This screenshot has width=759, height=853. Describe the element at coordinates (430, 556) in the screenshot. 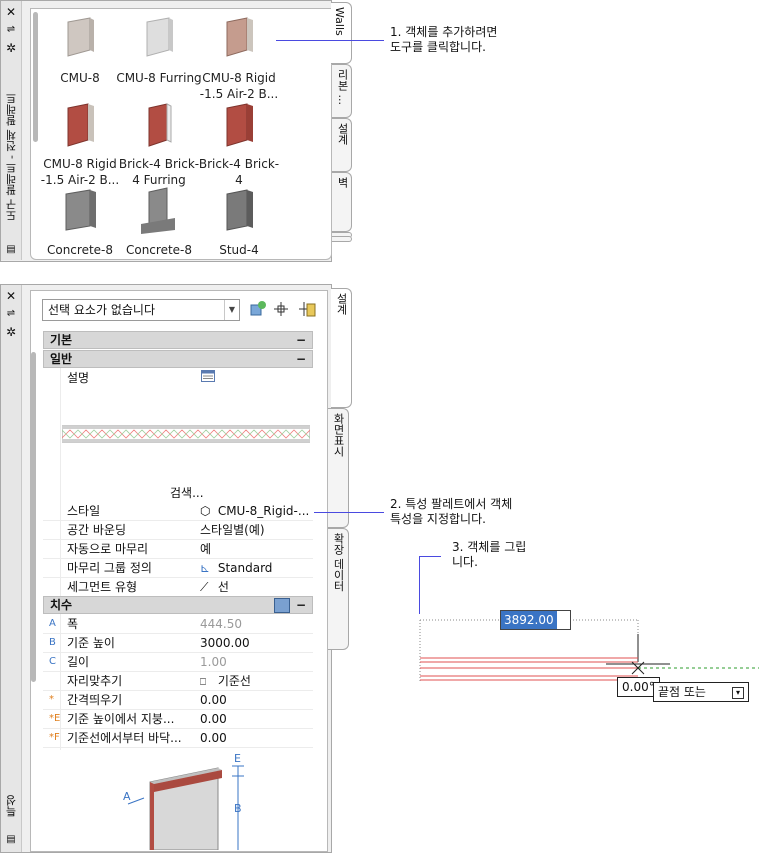

I see `callout-3-leader-h` at that location.